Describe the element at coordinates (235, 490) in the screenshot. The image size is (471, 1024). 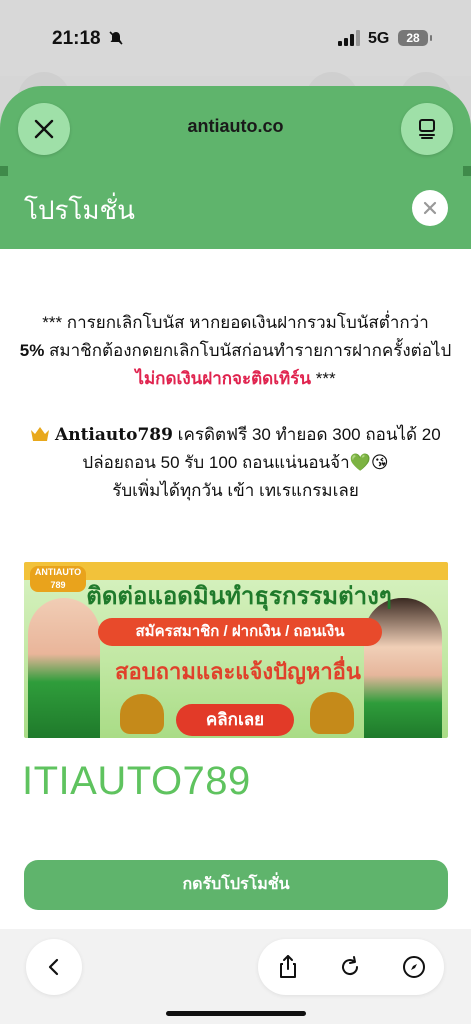
I see `promo-line: รับเพิ่มได้ทุกวัน เข้า เทเรแกรมเลย` at that location.